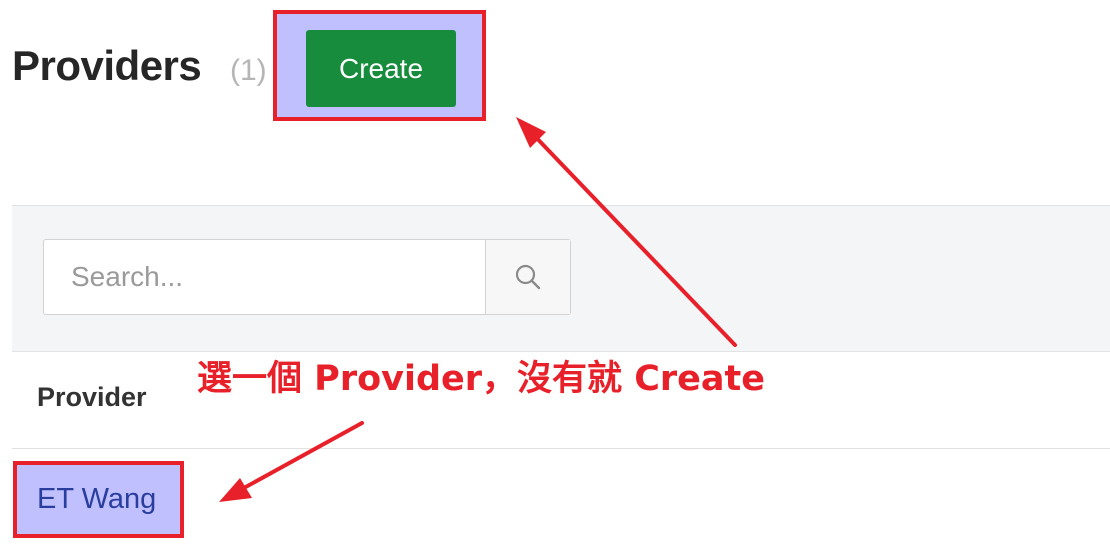 This screenshot has width=1110, height=546. What do you see at coordinates (531, 132) in the screenshot?
I see `arrow-to-create-head` at bounding box center [531, 132].